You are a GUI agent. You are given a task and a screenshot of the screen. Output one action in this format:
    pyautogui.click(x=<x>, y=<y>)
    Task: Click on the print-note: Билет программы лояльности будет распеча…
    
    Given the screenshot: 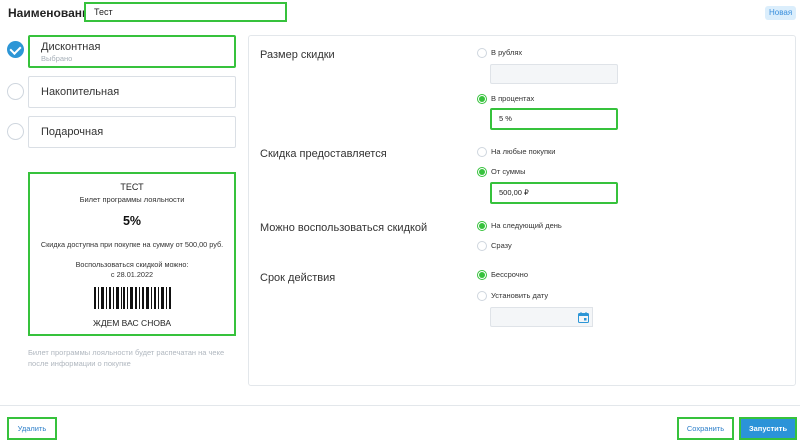 What is the action you would take?
    pyautogui.click(x=126, y=358)
    